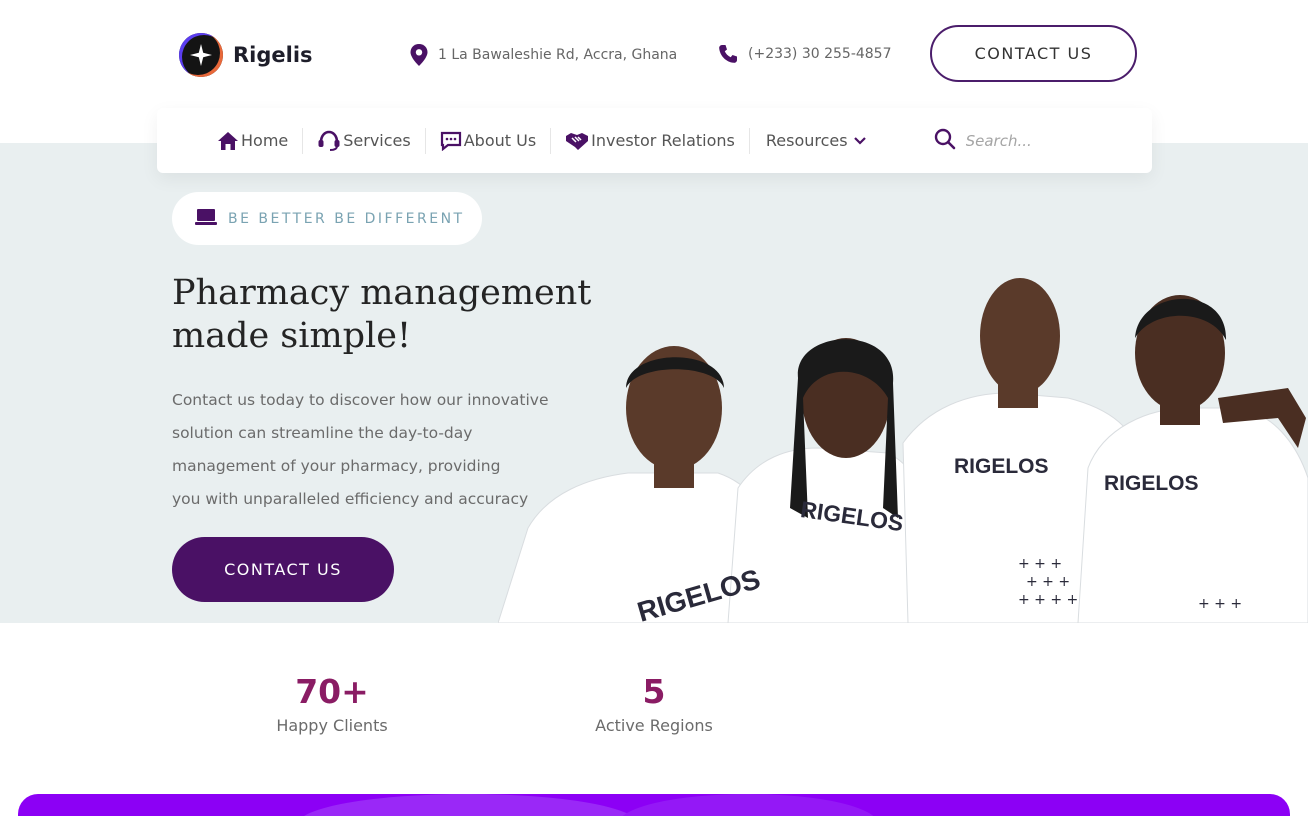 This screenshot has height=816, width=1308. I want to click on headset-icon, so click(329, 141).